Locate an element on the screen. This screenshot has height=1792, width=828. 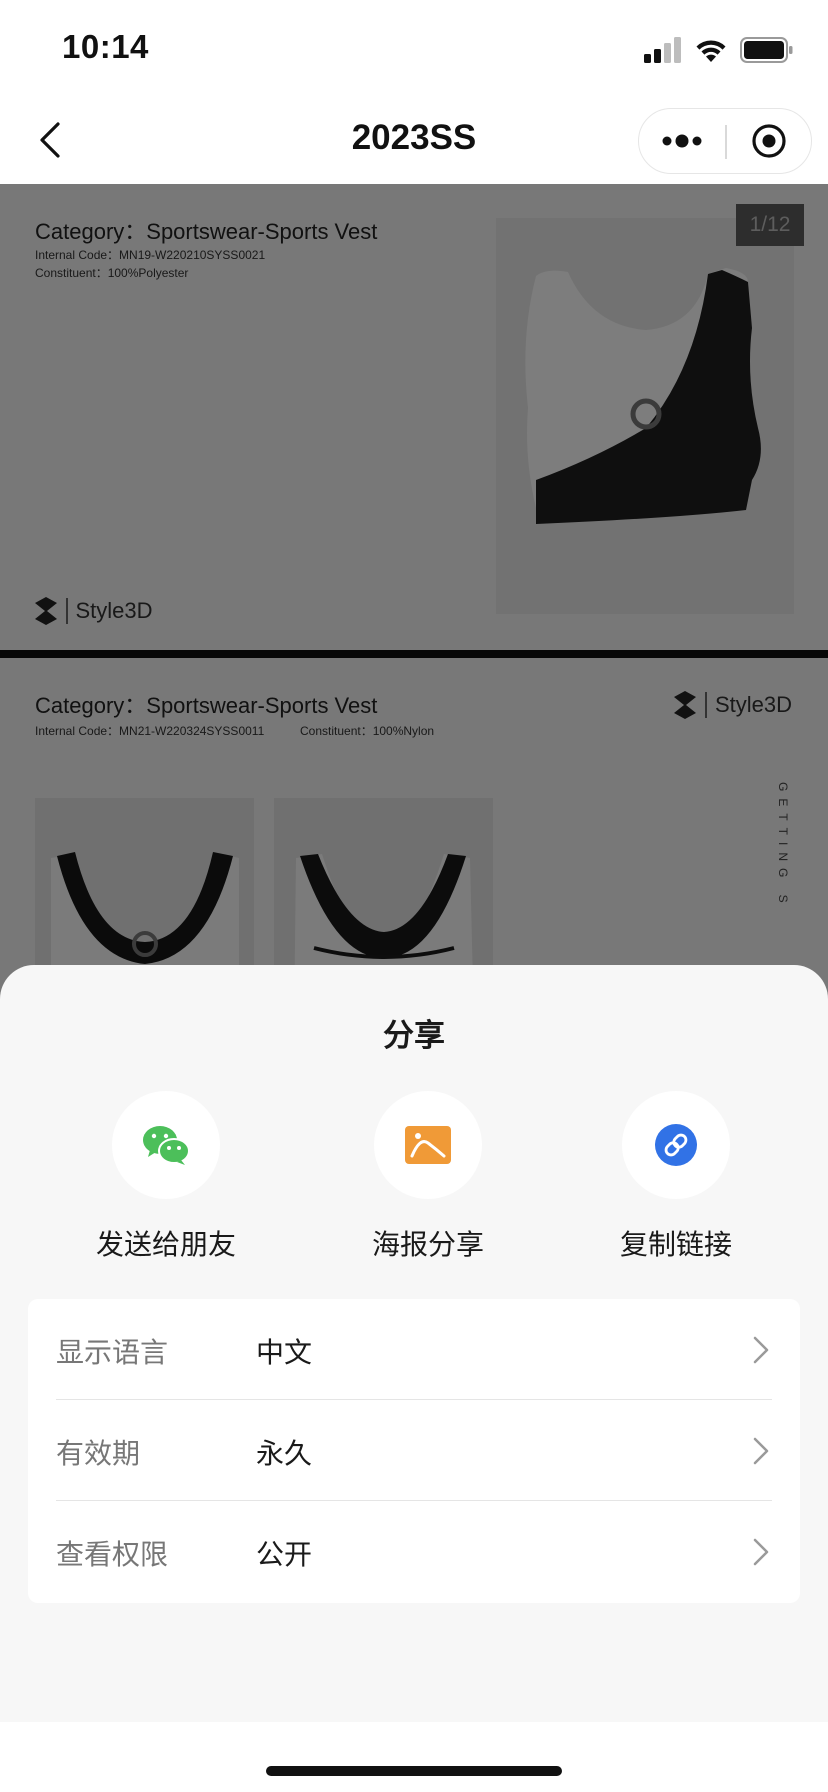
status-bar: 10:14 is located at coordinates (414, 48).